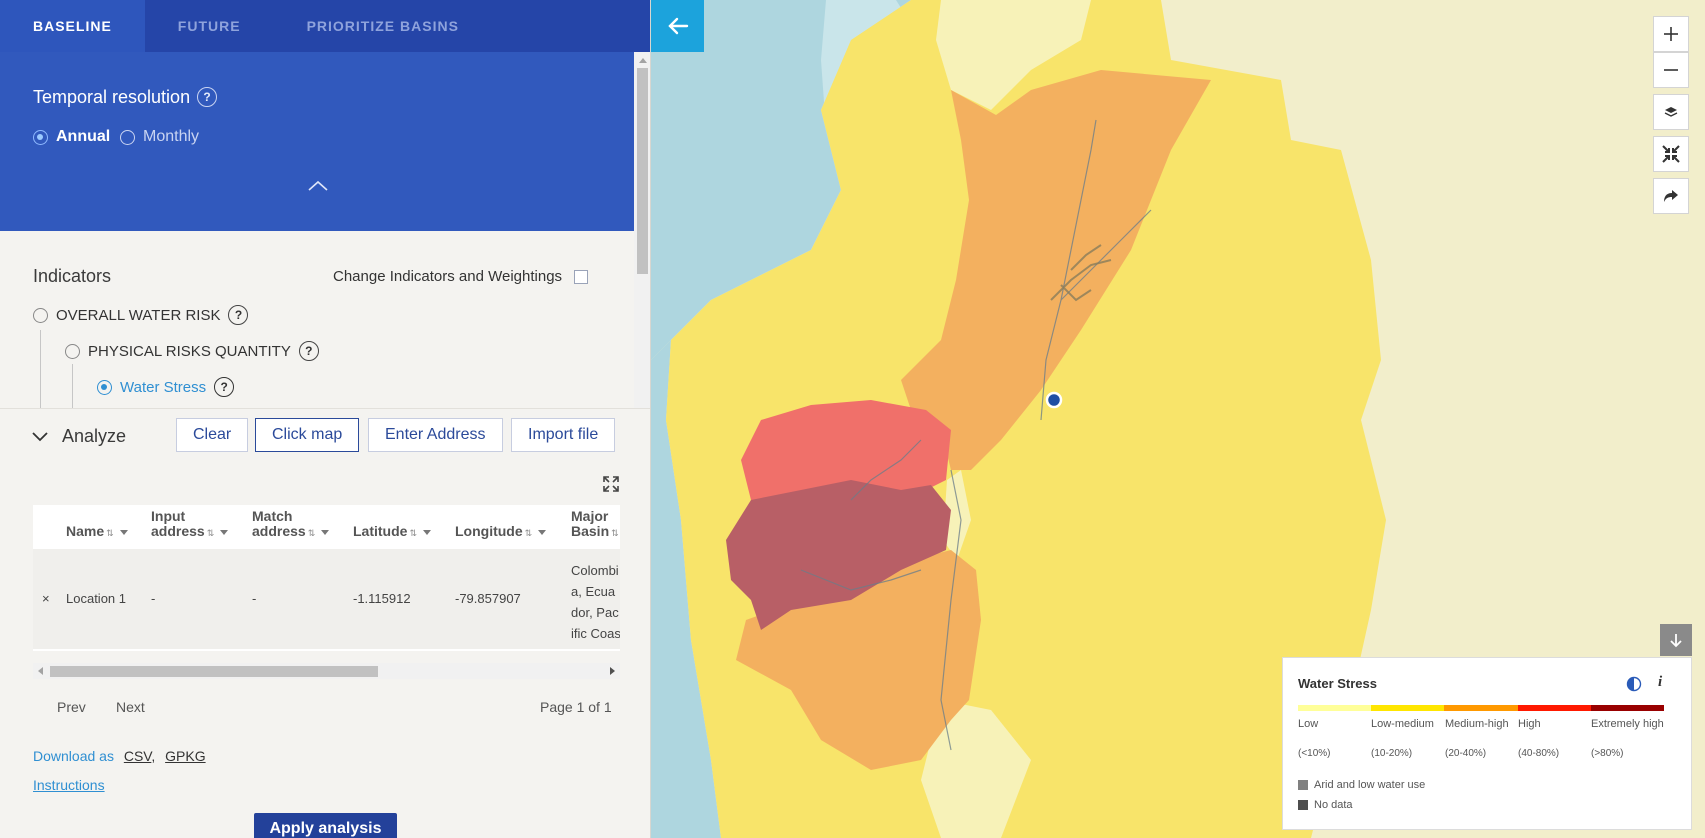  Describe the element at coordinates (171, 136) in the screenshot. I see `radio-monthly-label: Monthly` at that location.